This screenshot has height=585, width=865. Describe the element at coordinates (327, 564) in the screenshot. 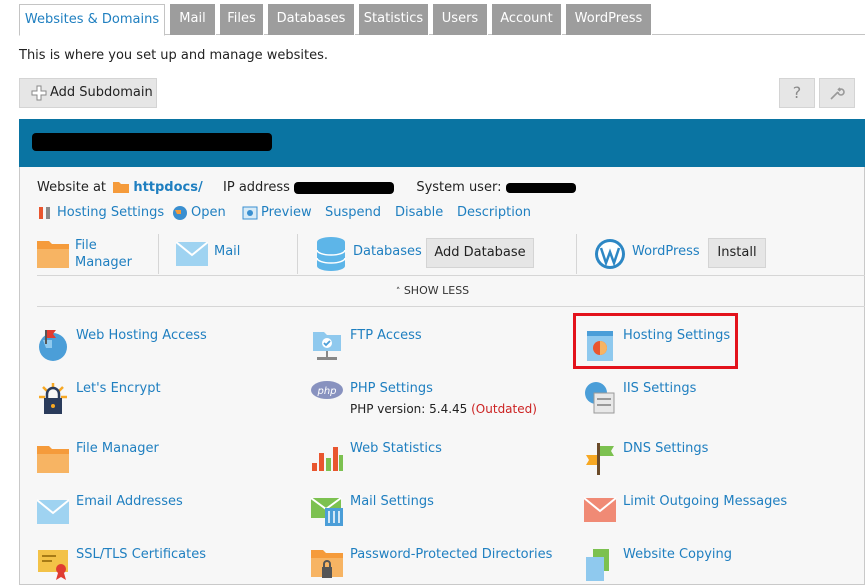

I see `protected-folder-icon` at that location.